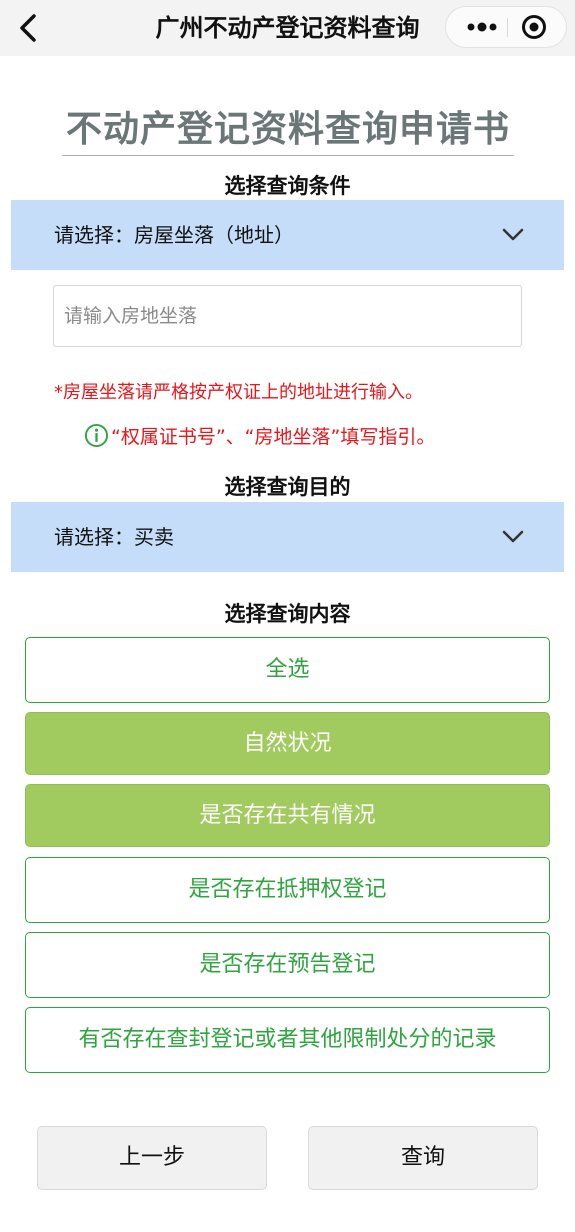 This screenshot has height=1232, width=575. What do you see at coordinates (287, 670) in the screenshot?
I see `option-select-all: 全选` at bounding box center [287, 670].